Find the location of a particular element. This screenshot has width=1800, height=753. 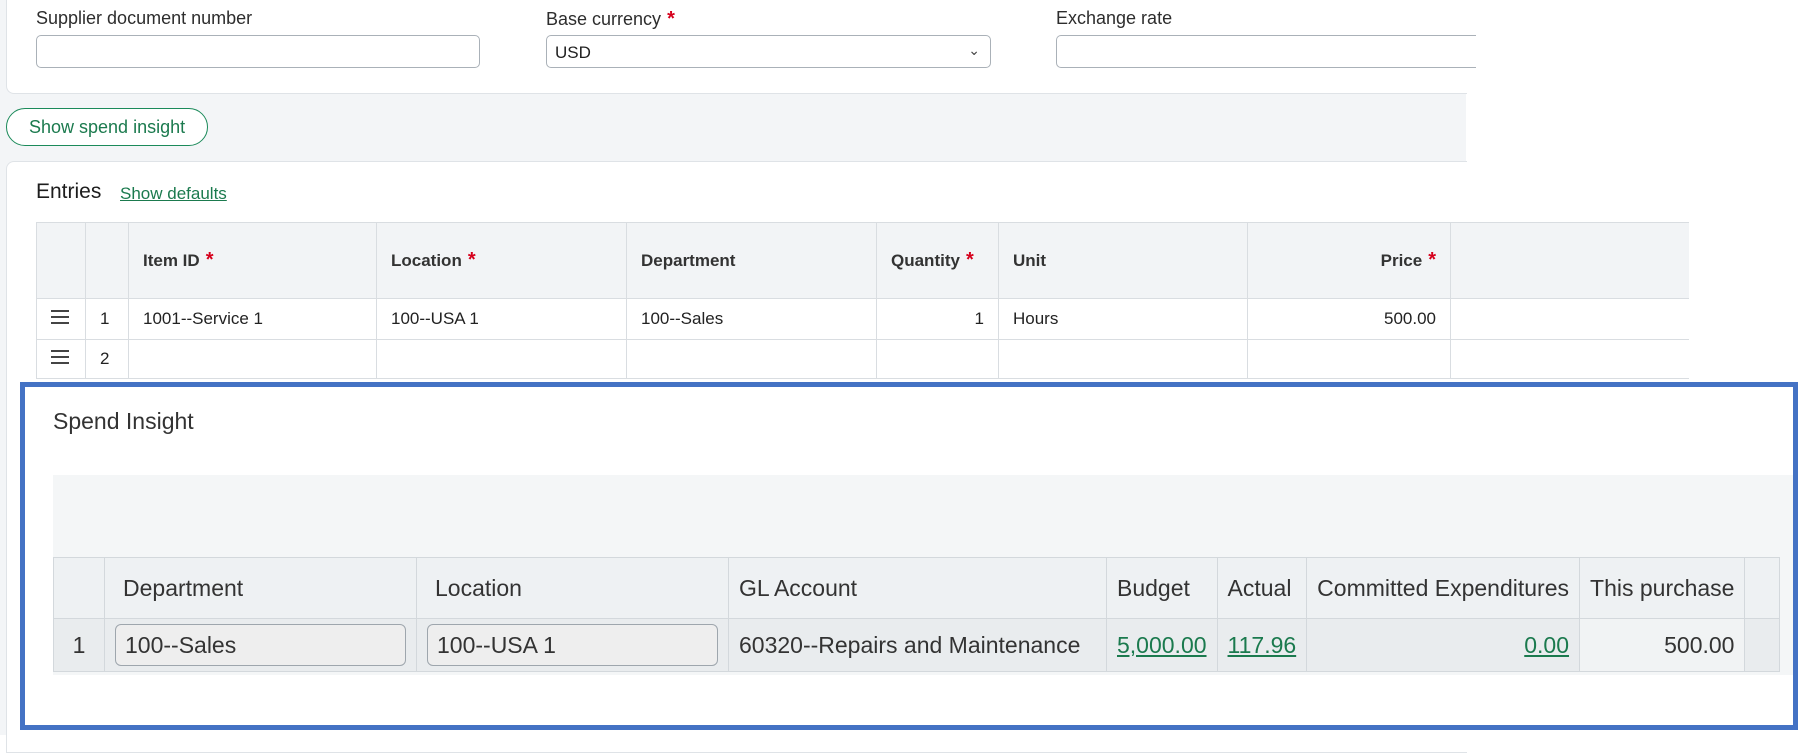

department-readonly-field: 100--Sales is located at coordinates (260, 645).